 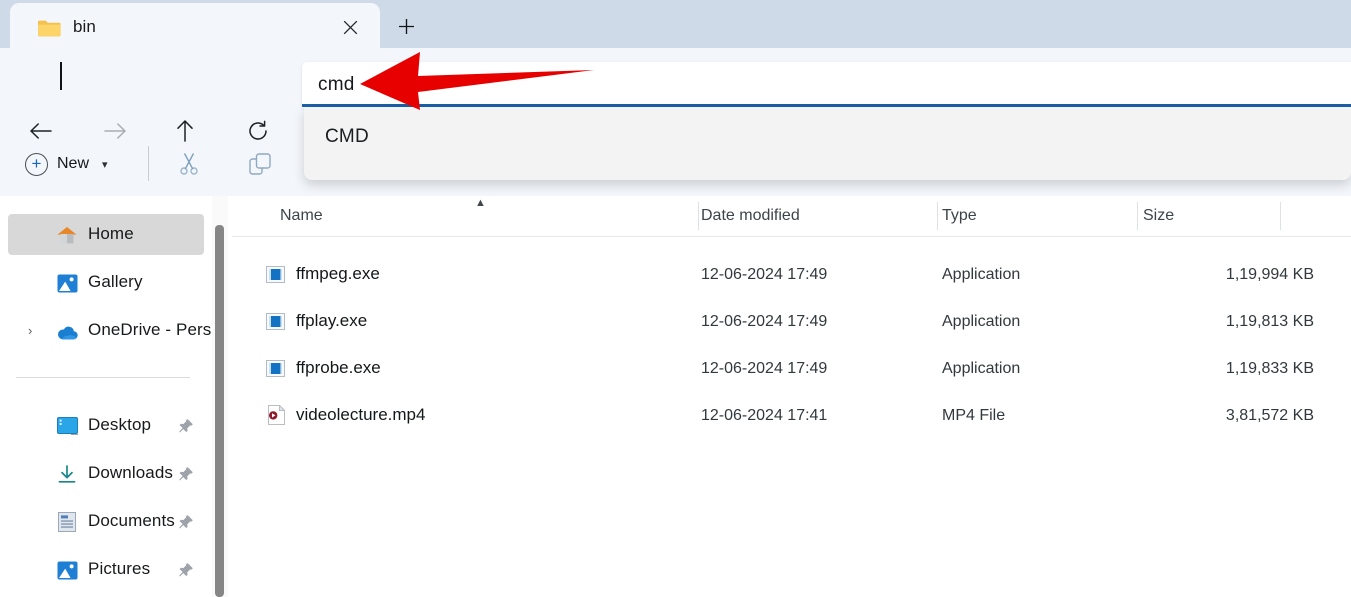 What do you see at coordinates (67, 475) in the screenshot?
I see `downloads-icon` at bounding box center [67, 475].